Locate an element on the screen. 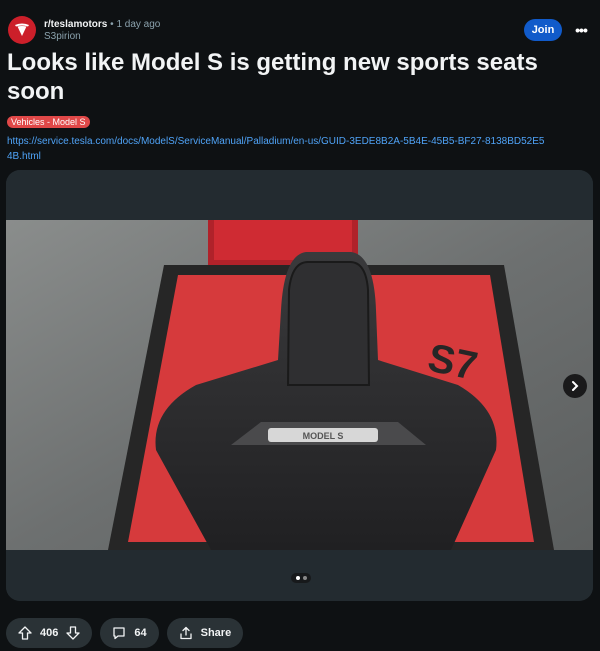  seat-lettering: MODEL S is located at coordinates (323, 436).